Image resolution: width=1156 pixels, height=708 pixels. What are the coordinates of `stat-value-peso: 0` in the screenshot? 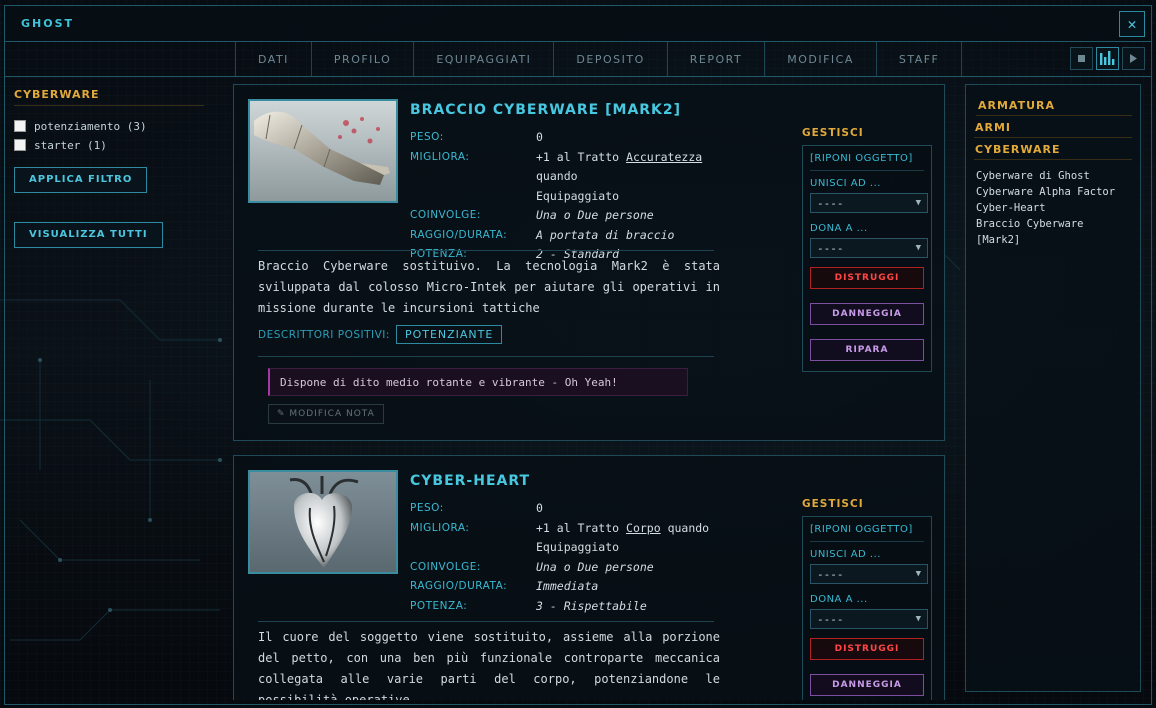 It's located at (539, 508).